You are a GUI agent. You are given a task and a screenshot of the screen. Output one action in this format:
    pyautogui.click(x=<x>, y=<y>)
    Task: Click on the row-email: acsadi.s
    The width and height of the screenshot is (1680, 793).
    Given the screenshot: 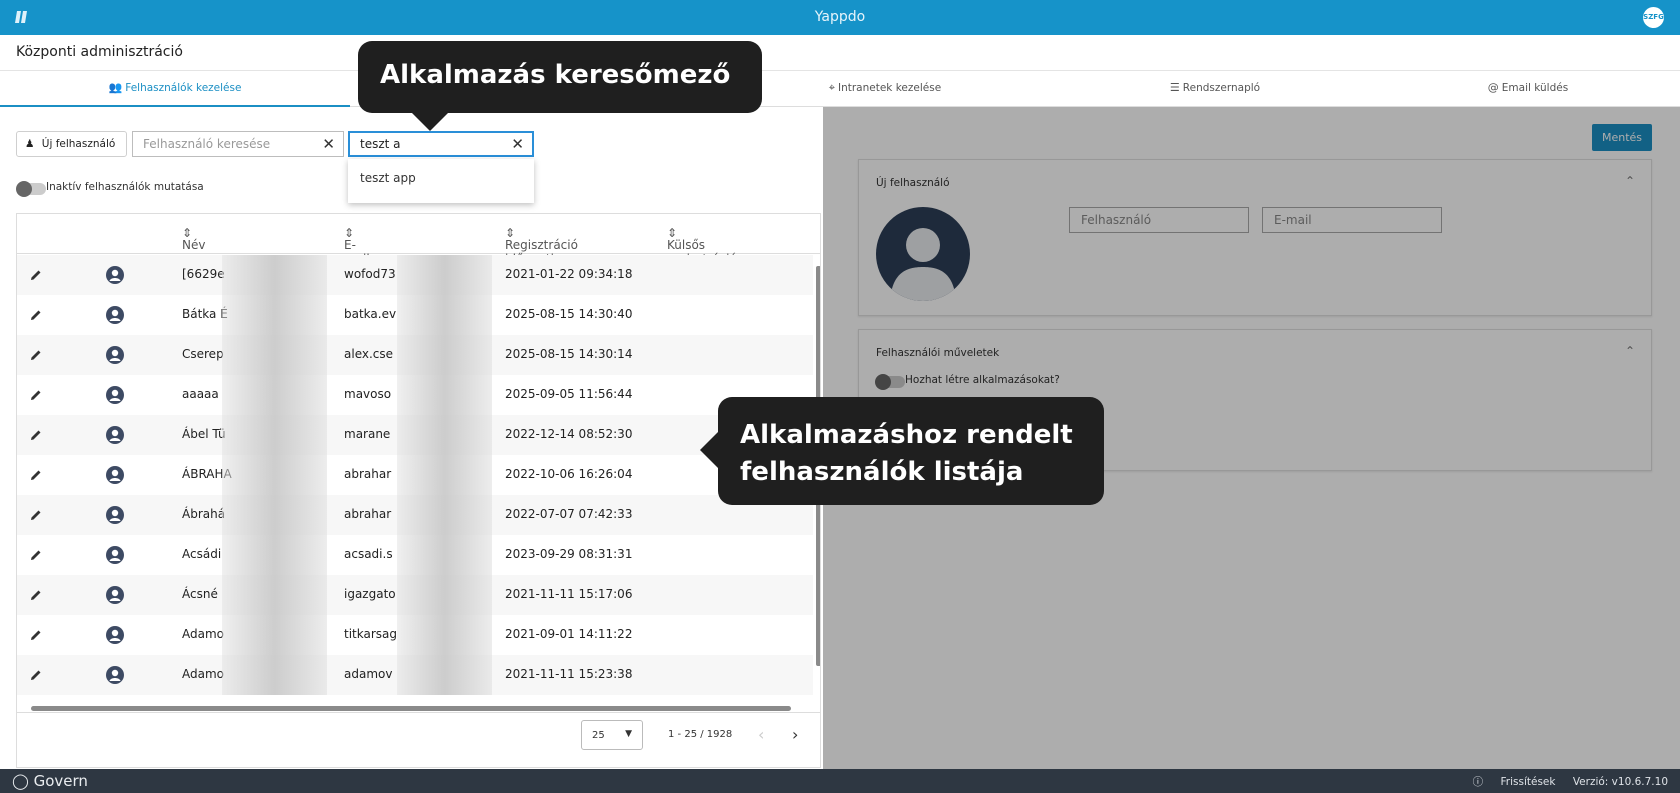 What is the action you would take?
    pyautogui.click(x=368, y=554)
    